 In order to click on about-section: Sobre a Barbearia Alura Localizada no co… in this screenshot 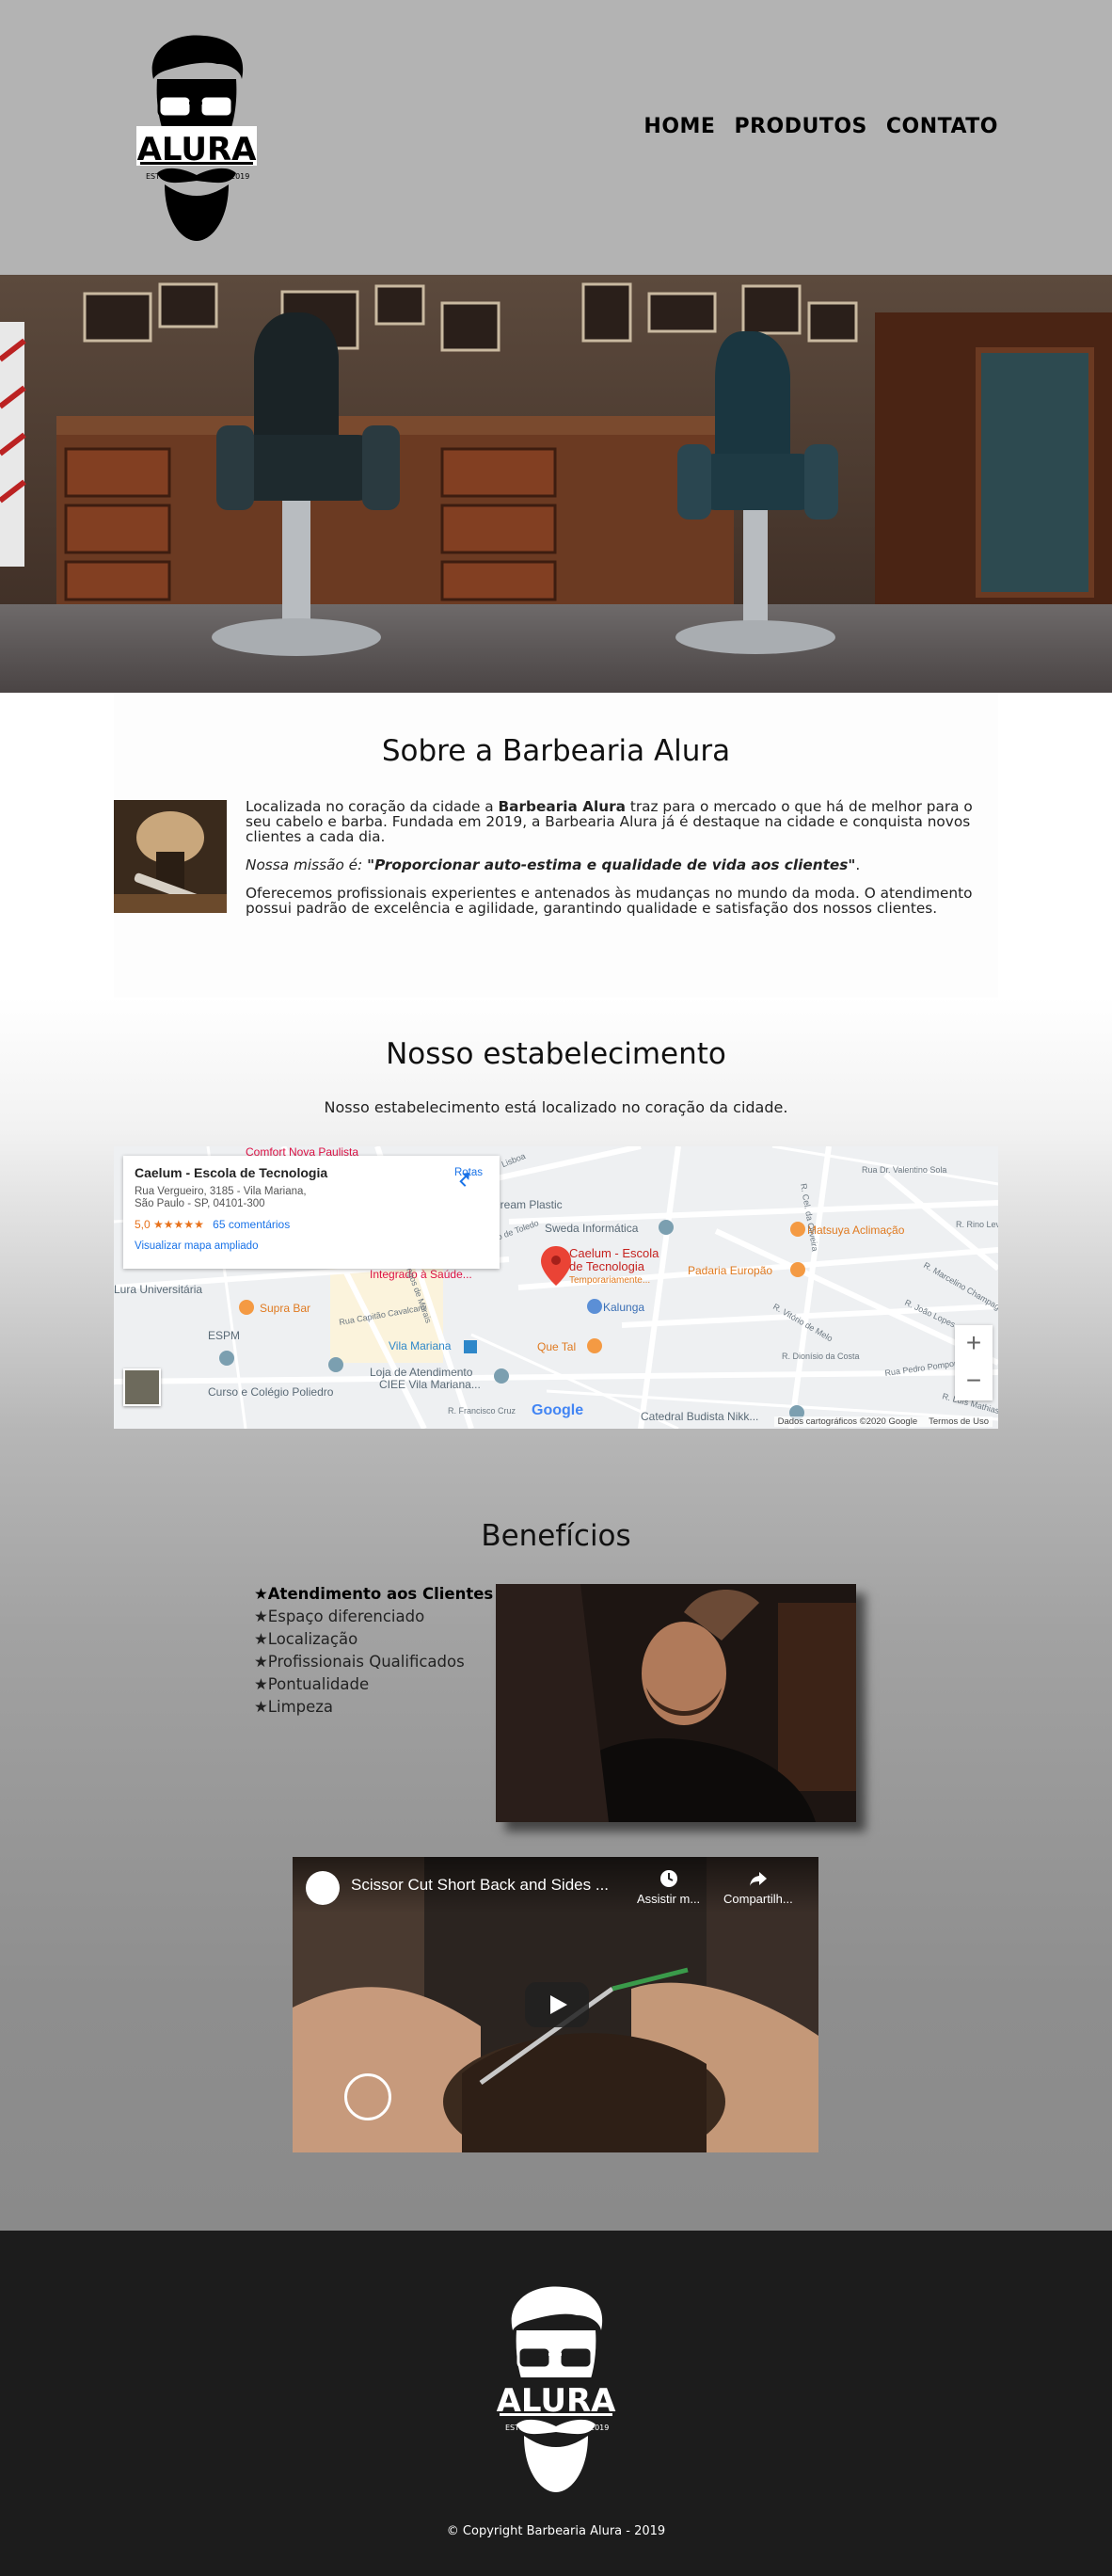, I will do `click(556, 845)`.